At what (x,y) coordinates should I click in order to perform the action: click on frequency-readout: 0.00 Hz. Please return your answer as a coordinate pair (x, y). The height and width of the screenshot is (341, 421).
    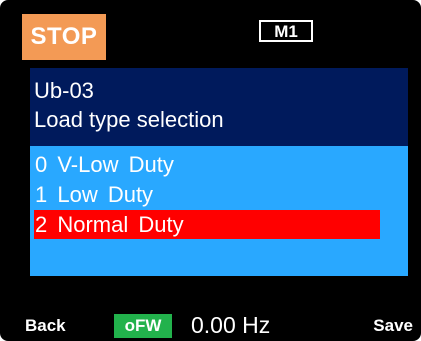
    Looking at the image, I should click on (231, 325).